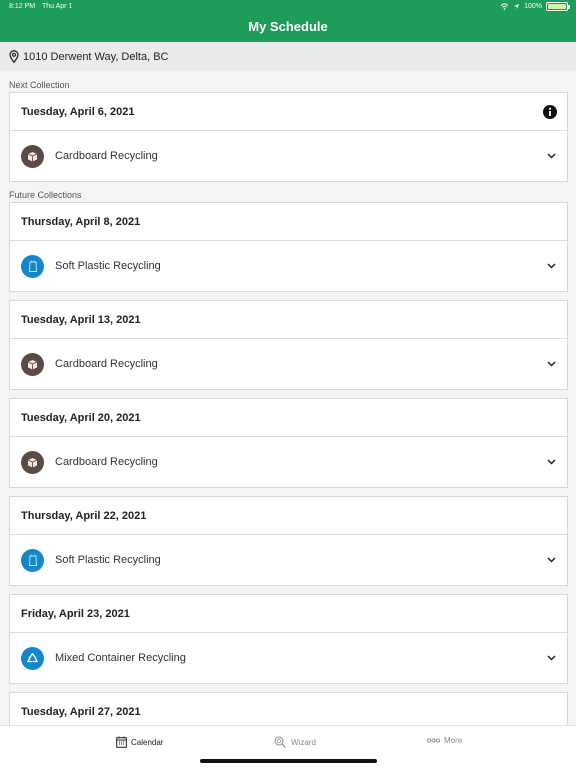 The width and height of the screenshot is (576, 768). What do you see at coordinates (57, 6) in the screenshot?
I see `status-date: Thu Apr 1` at bounding box center [57, 6].